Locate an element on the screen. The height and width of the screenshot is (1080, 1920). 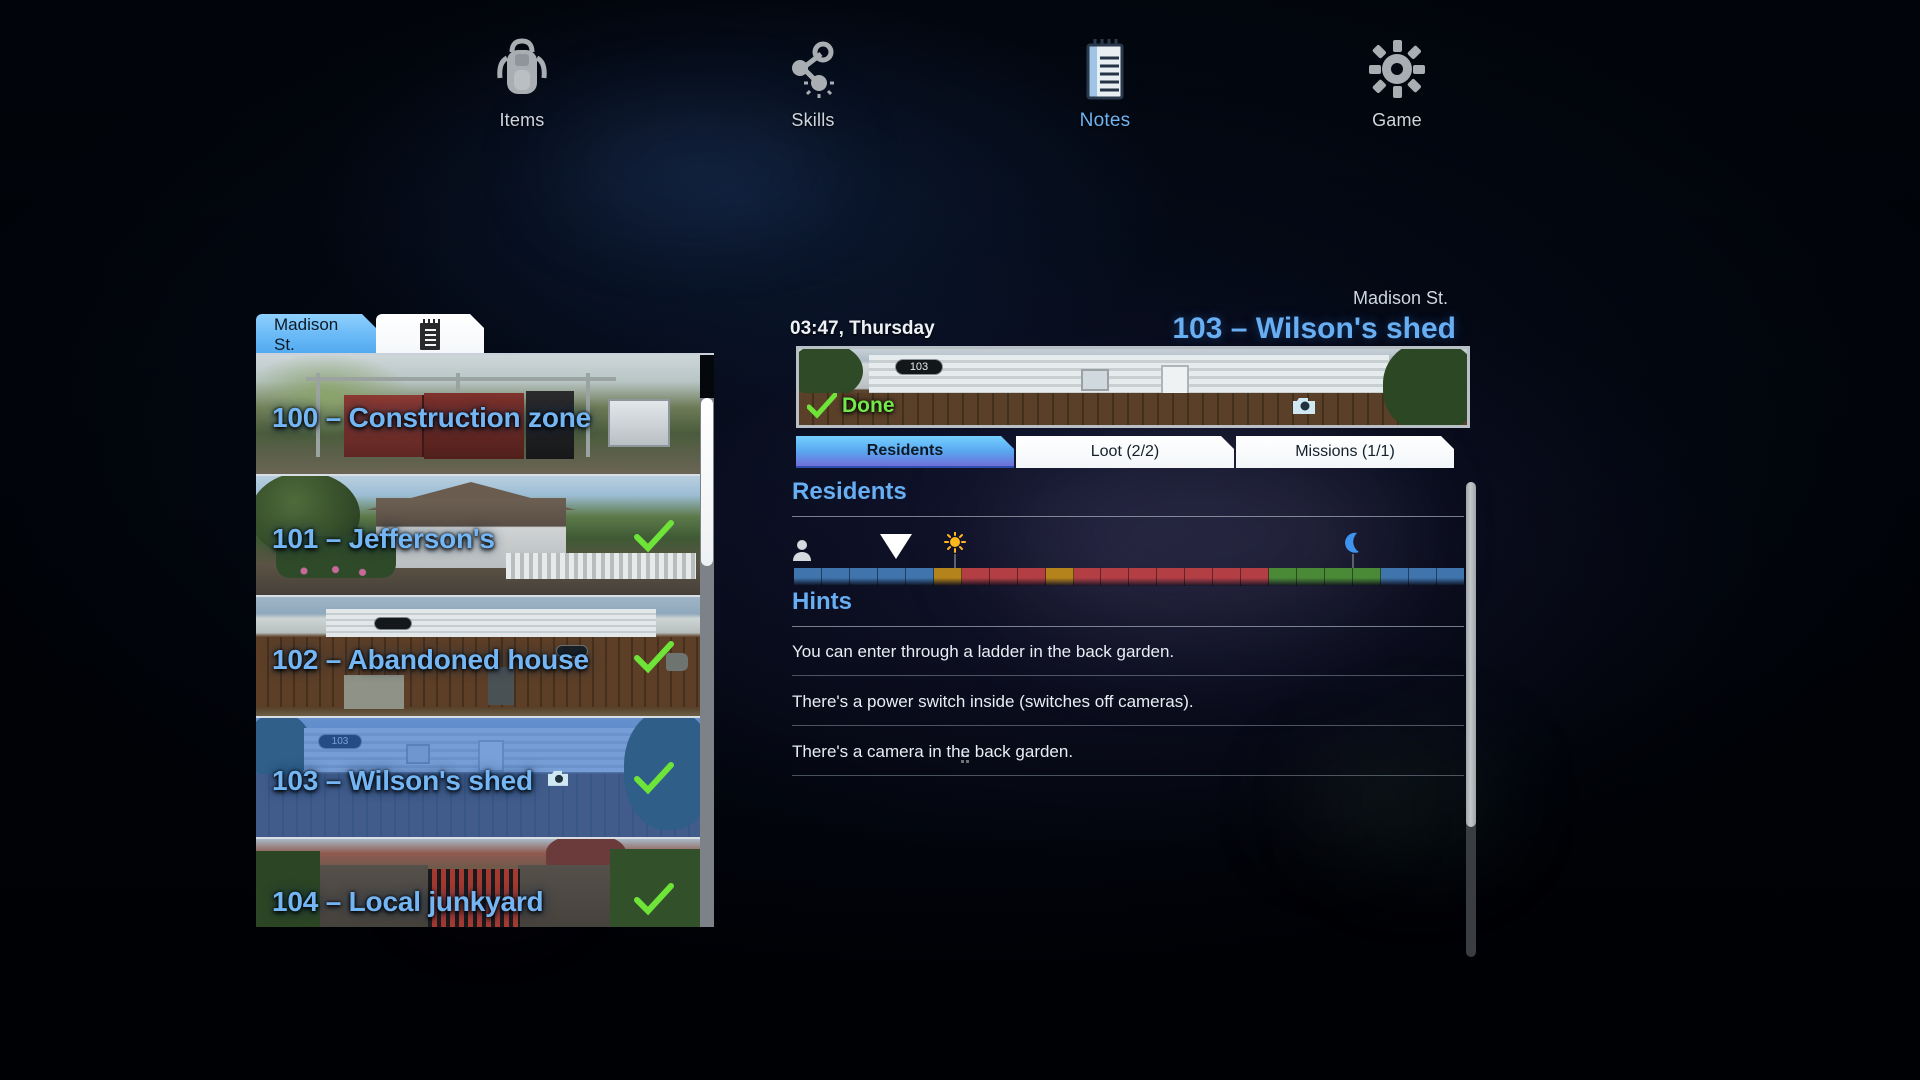
list-item-title: 104 – Local junkyard is located at coordinates (408, 901).